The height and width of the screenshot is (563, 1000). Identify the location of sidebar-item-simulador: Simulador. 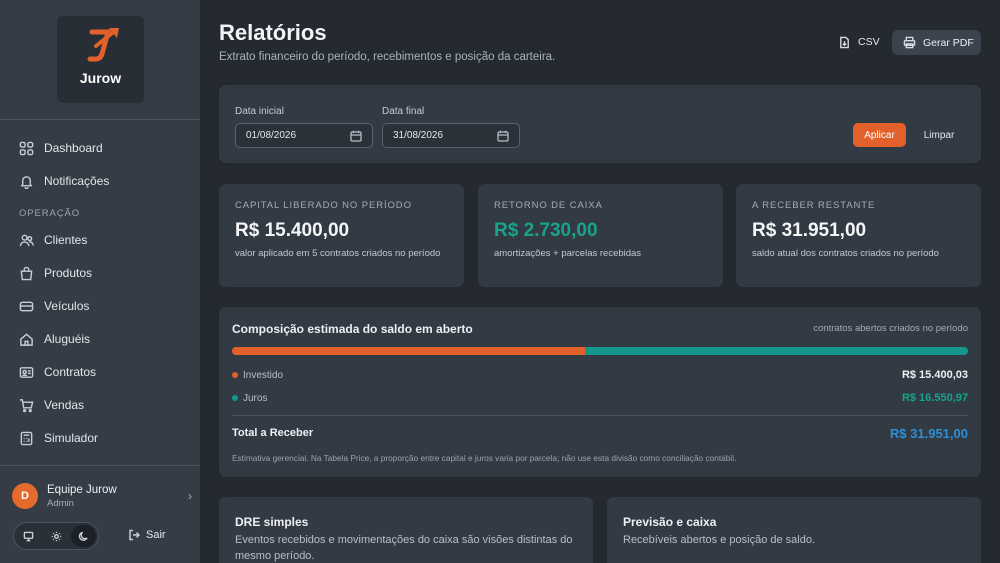
(100, 438).